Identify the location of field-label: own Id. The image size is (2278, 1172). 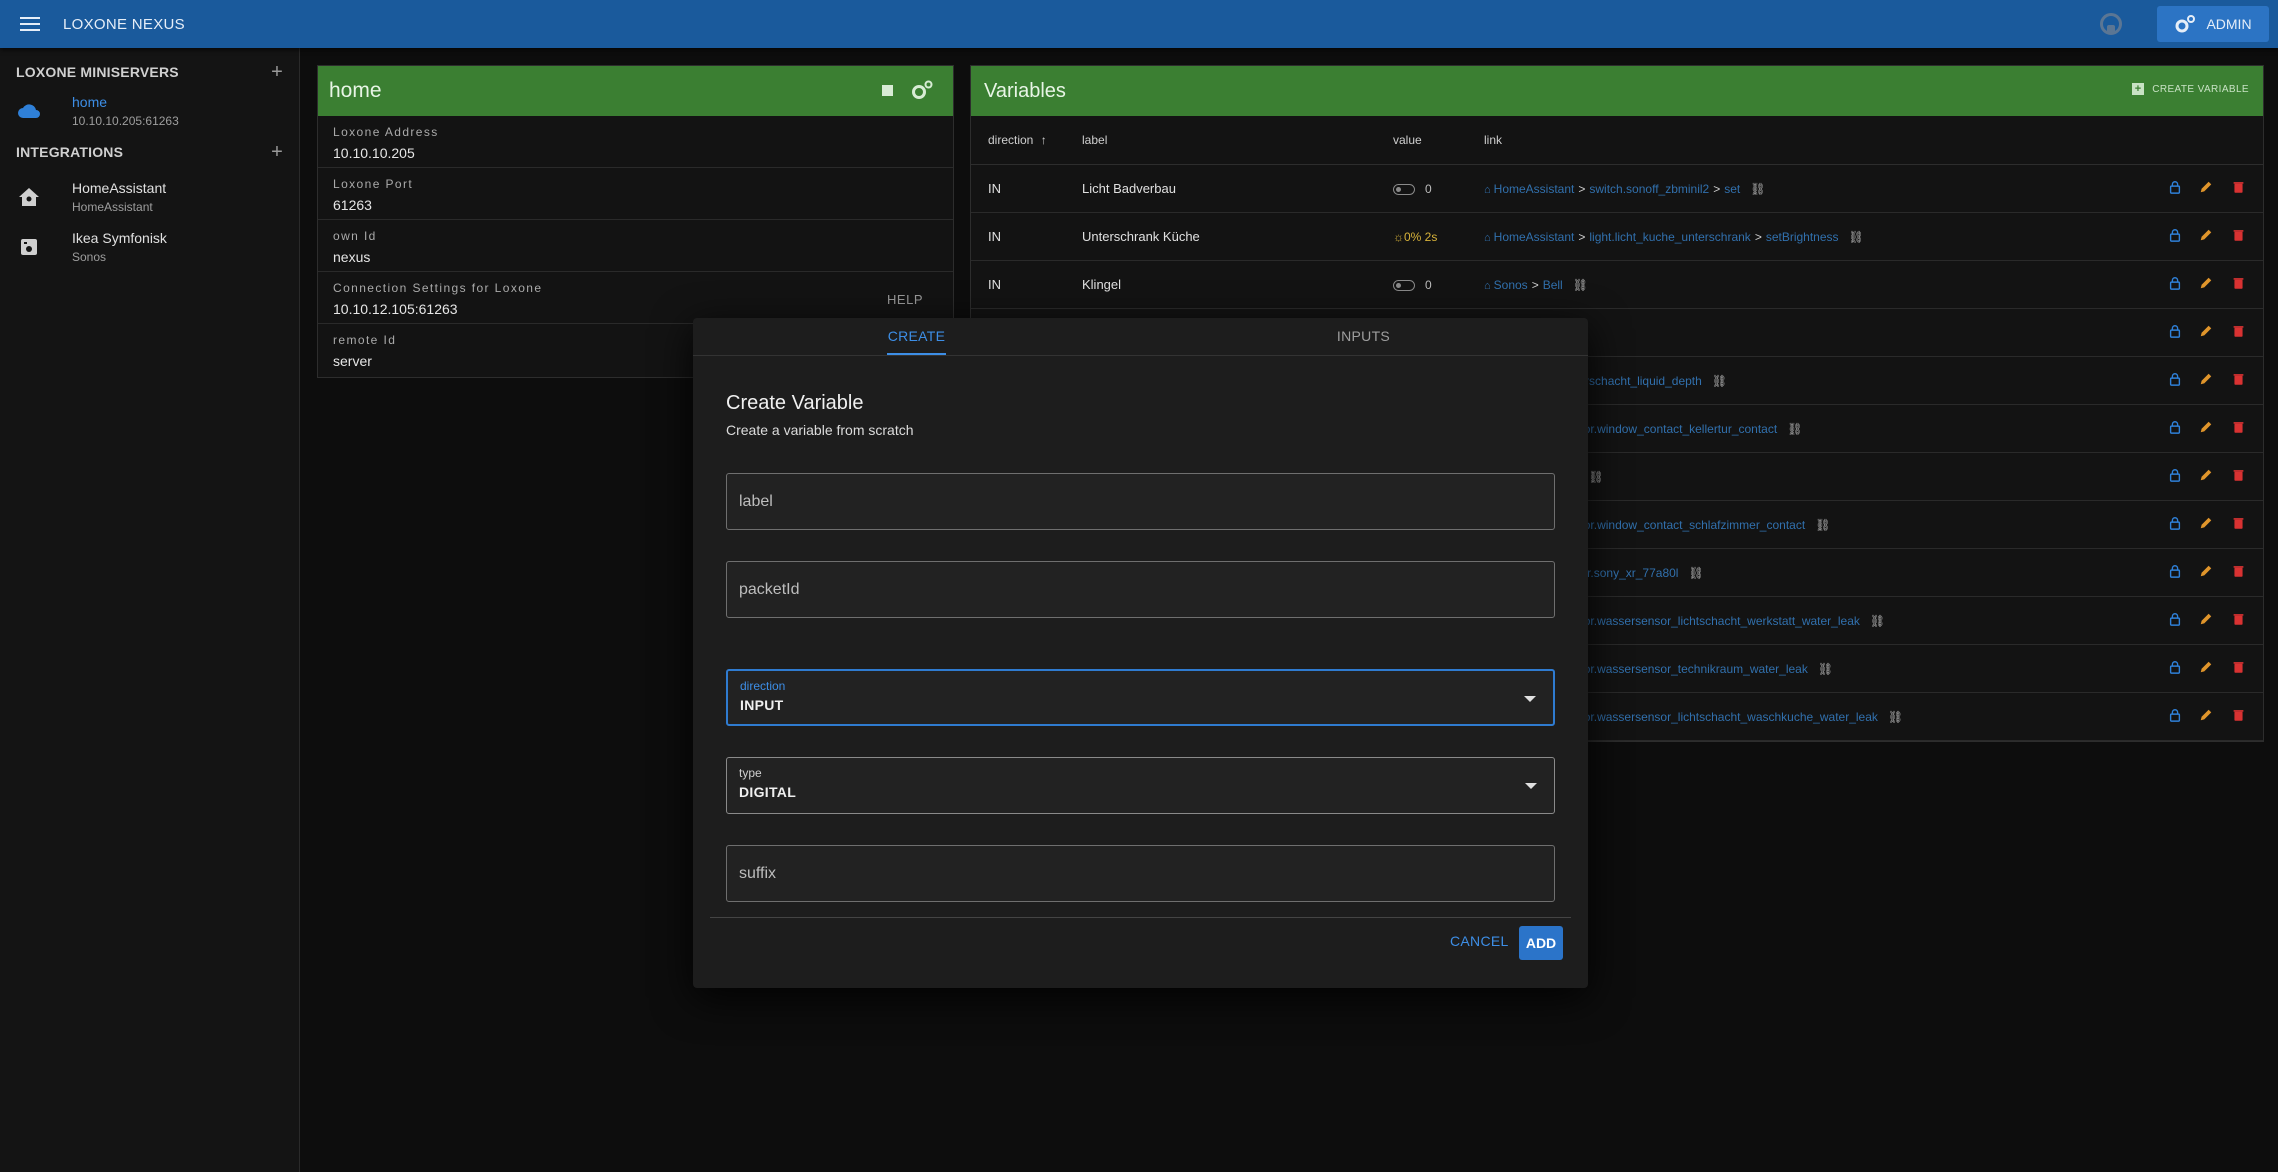
(355, 236).